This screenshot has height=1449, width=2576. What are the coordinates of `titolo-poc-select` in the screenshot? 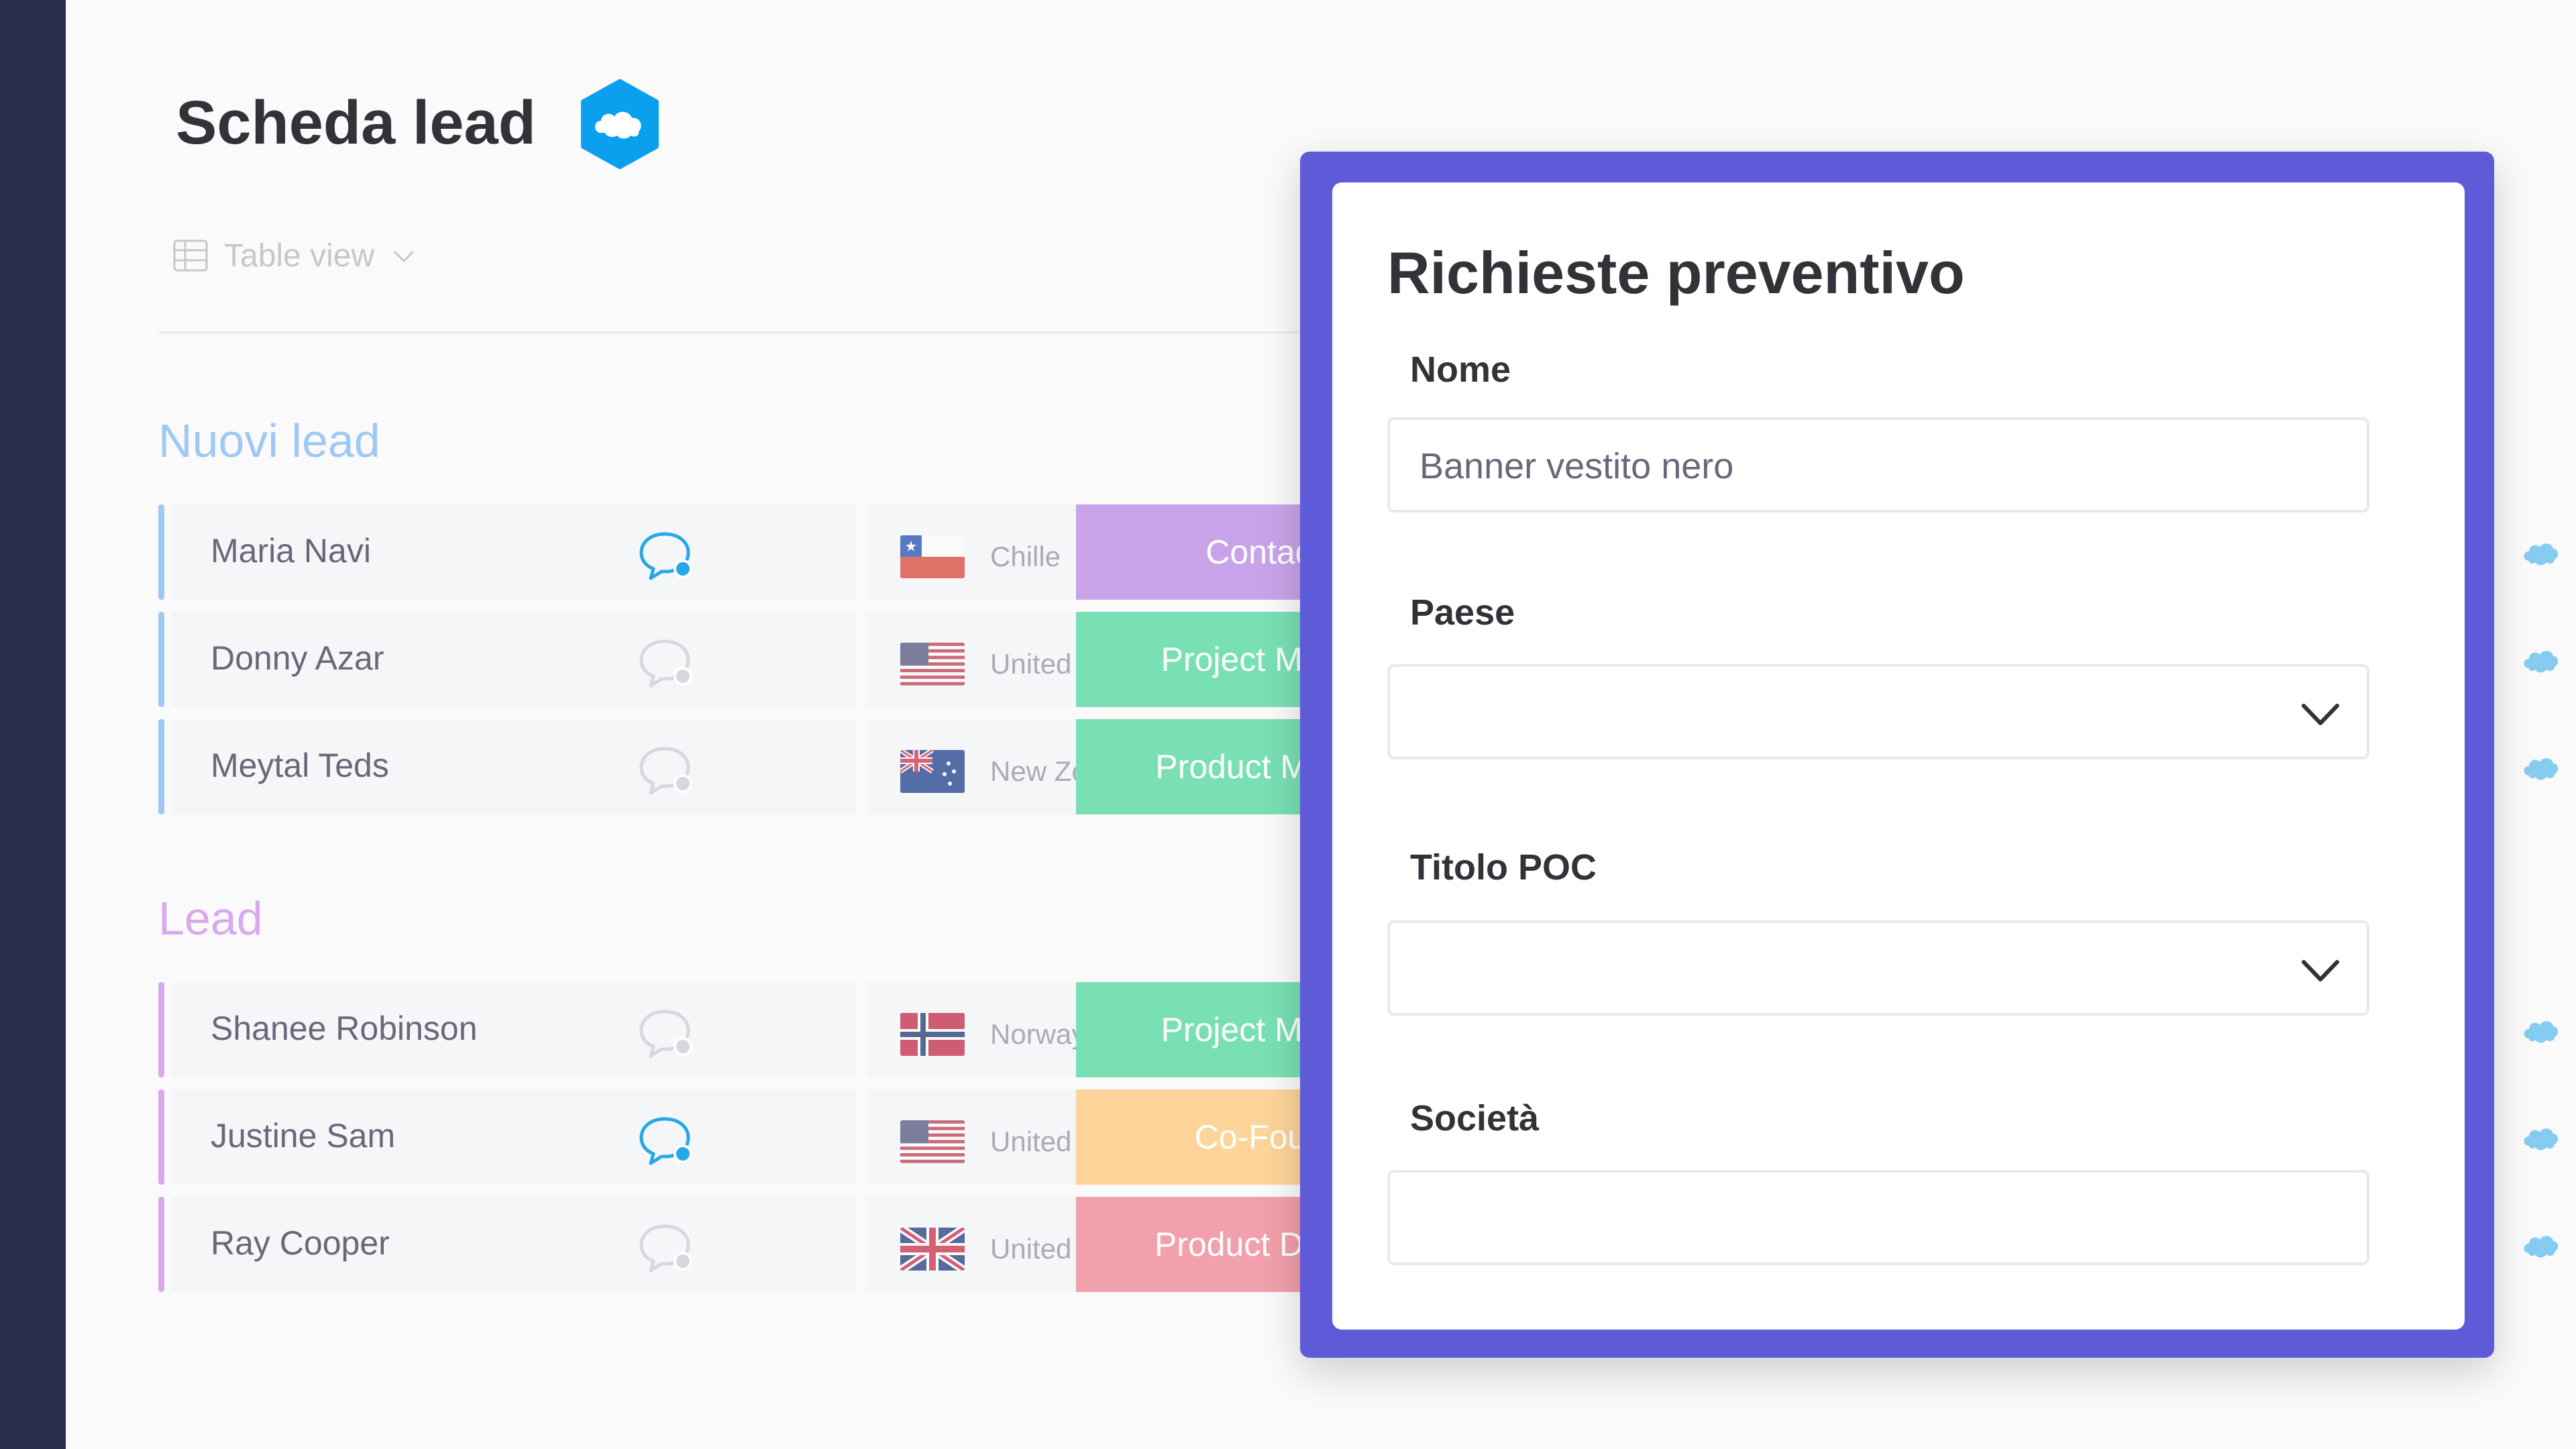 It's located at (1878, 968).